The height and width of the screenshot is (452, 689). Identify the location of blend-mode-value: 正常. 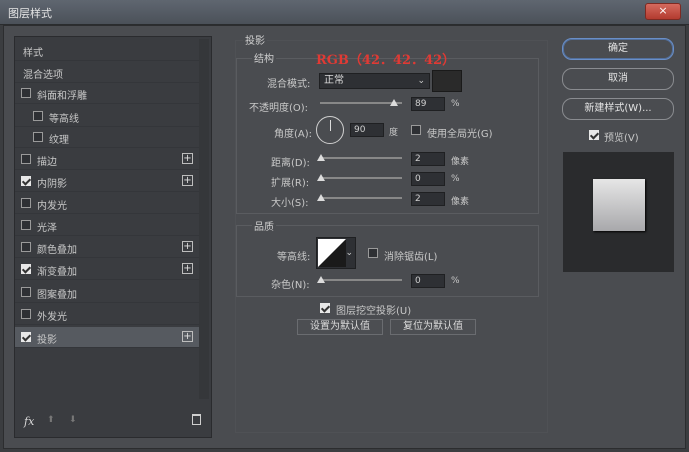
(334, 80).